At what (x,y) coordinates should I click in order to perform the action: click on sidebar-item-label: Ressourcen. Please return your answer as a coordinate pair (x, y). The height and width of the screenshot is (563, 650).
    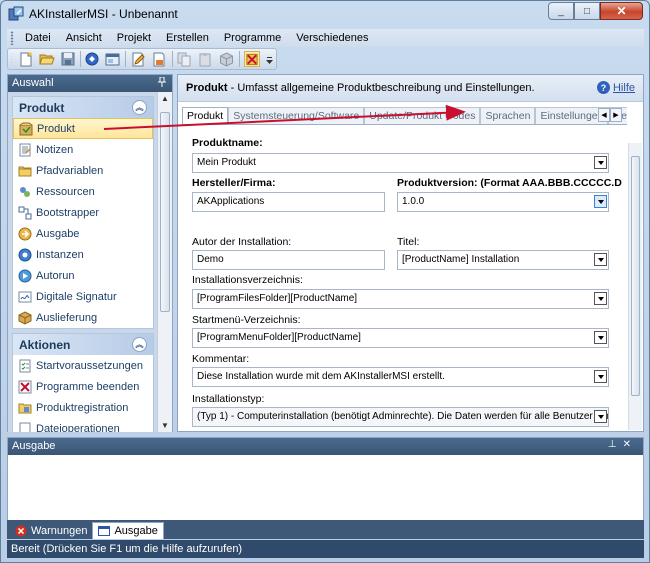
    Looking at the image, I should click on (65, 191).